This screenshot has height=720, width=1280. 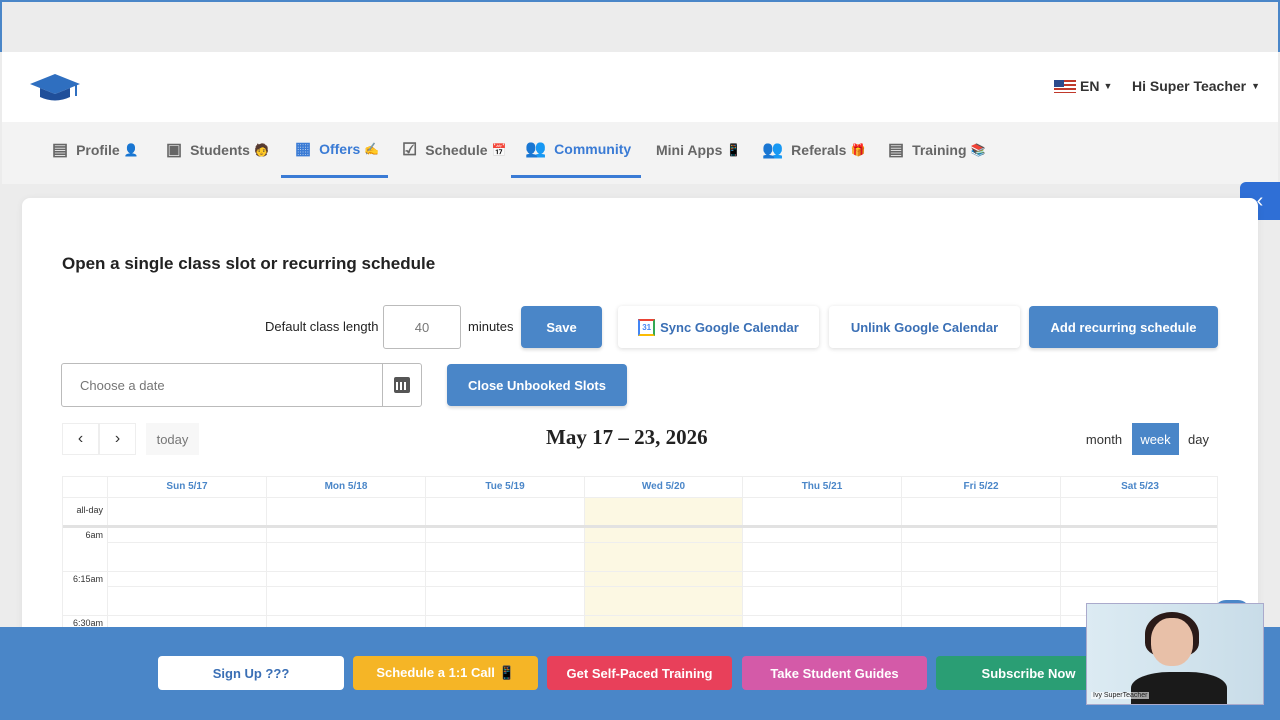 What do you see at coordinates (858, 150) in the screenshot?
I see `gift-emoji-icon: 🎁` at bounding box center [858, 150].